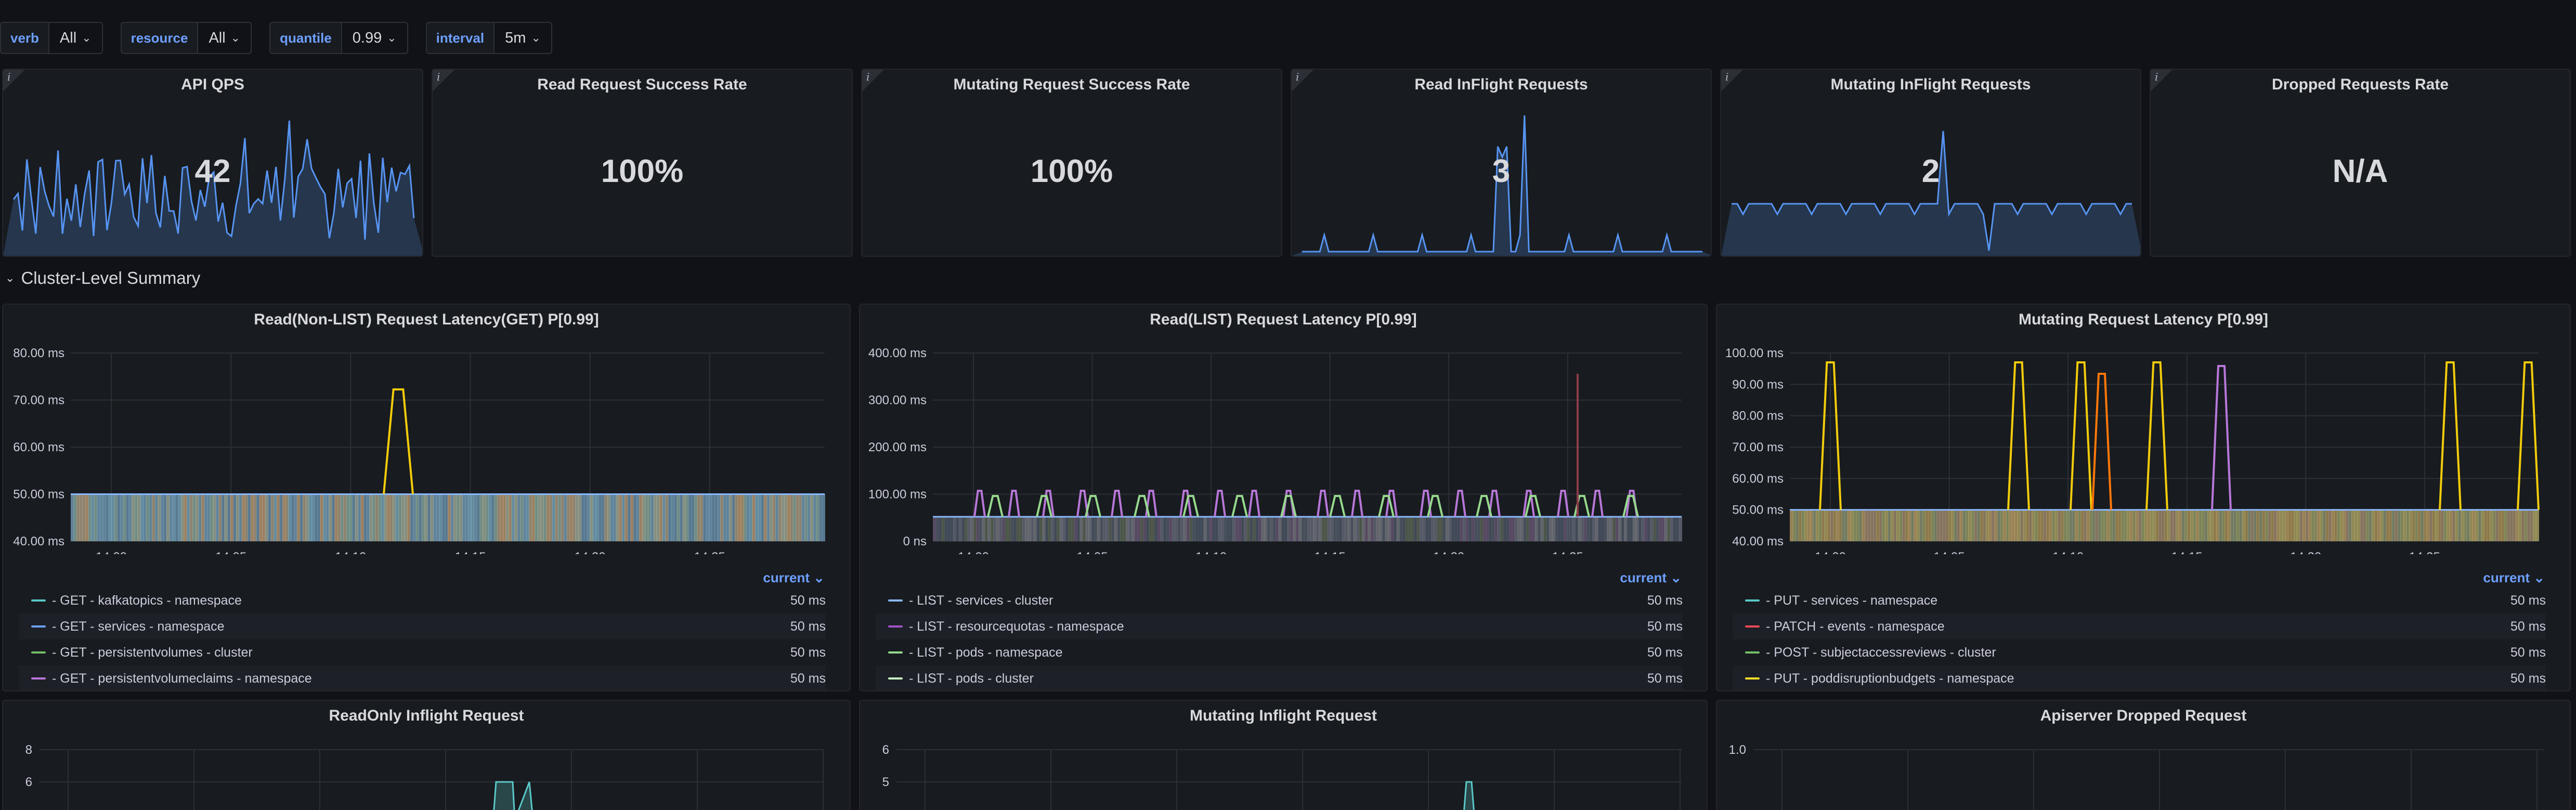  What do you see at coordinates (1092, 552) in the screenshot?
I see `x-tick-label: 14:05` at bounding box center [1092, 552].